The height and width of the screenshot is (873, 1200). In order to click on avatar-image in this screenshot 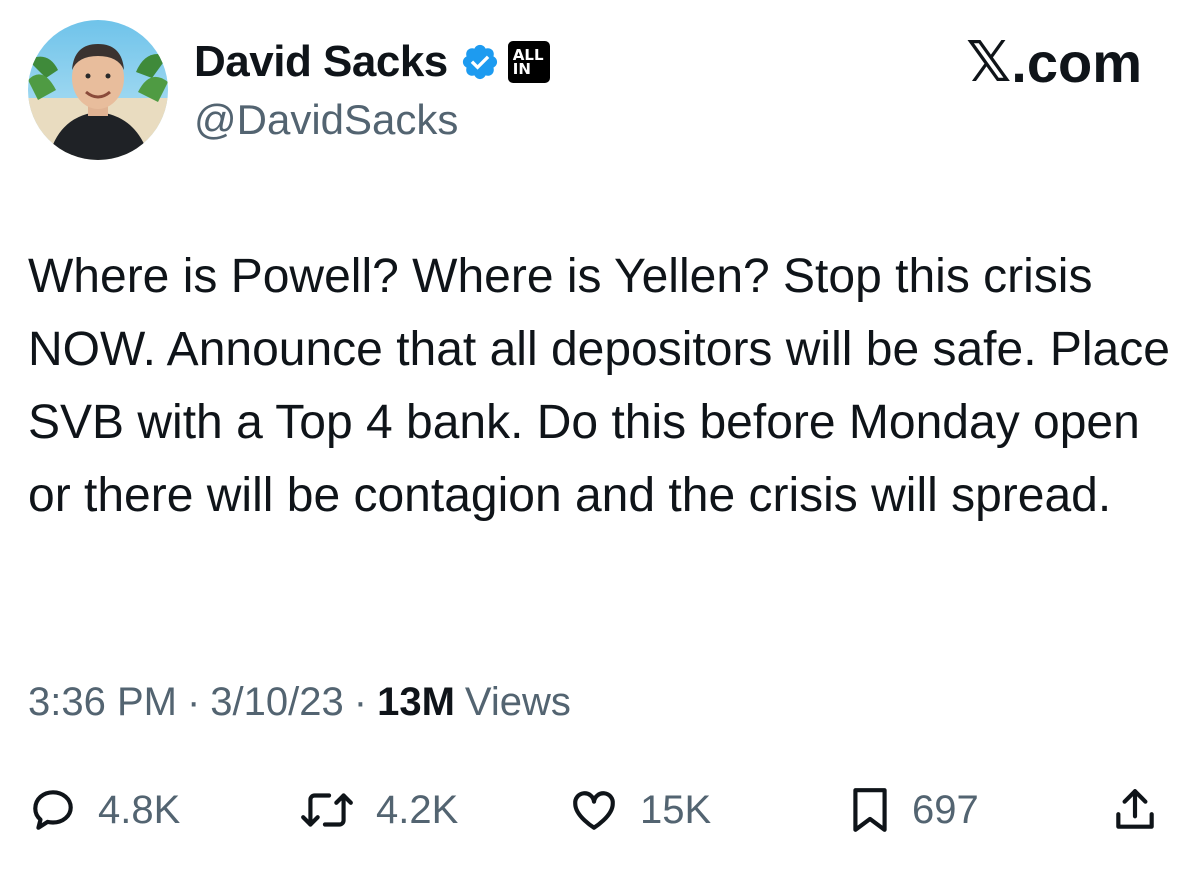, I will do `click(98, 90)`.